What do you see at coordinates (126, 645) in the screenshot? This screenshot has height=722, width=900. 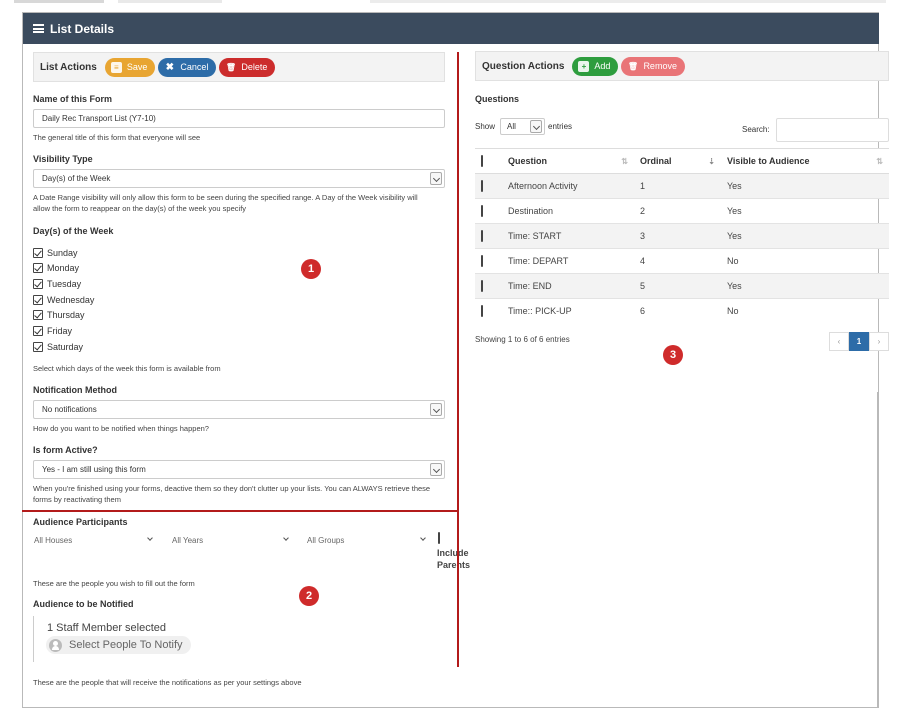 I see `select-people-label: Select People To Notify` at bounding box center [126, 645].